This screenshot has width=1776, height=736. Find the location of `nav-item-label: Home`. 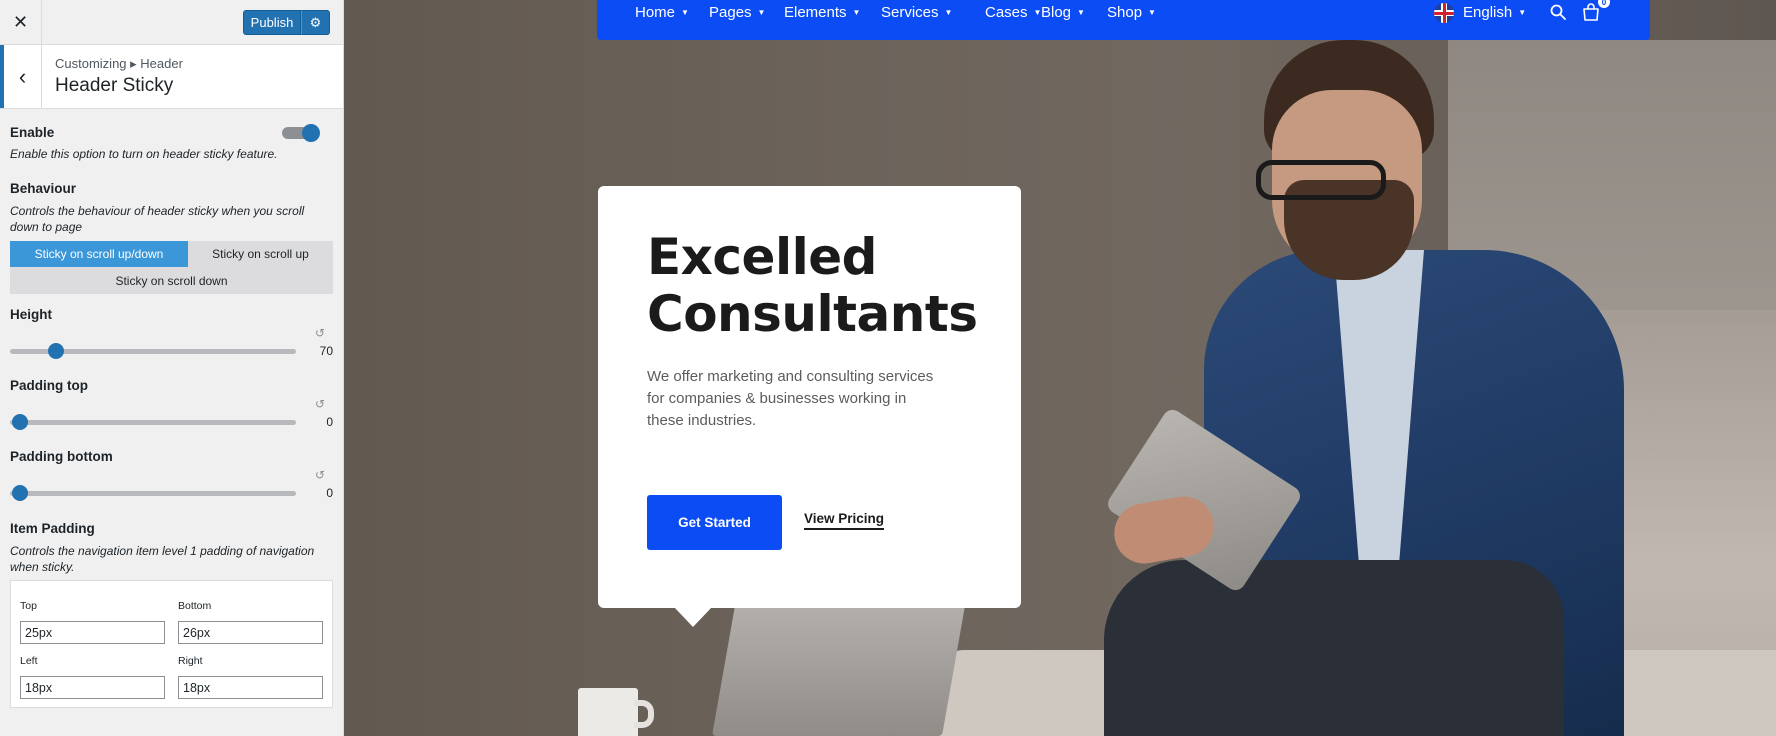

nav-item-label: Home is located at coordinates (655, 12).